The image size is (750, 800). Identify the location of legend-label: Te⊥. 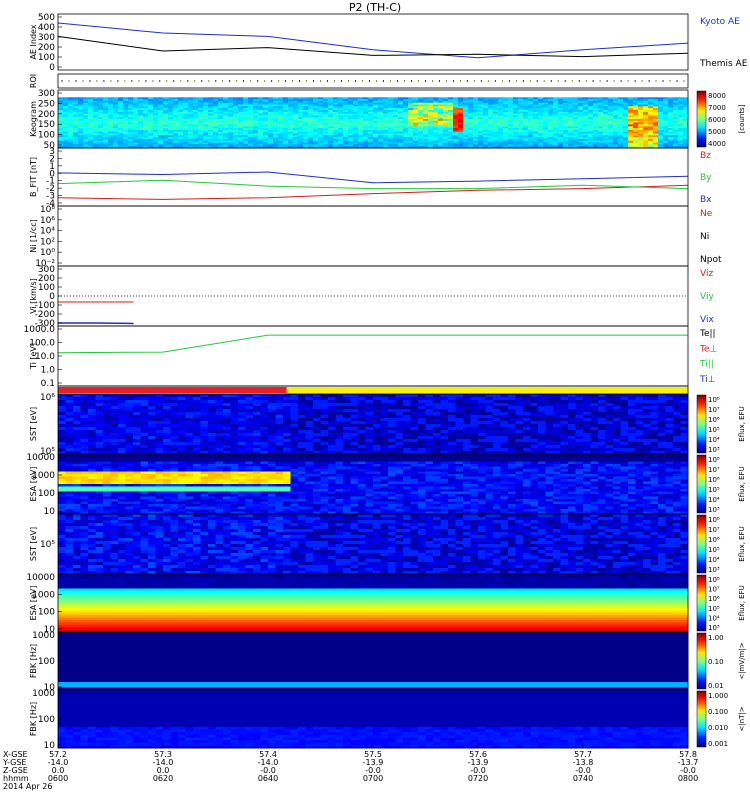
(708, 349).